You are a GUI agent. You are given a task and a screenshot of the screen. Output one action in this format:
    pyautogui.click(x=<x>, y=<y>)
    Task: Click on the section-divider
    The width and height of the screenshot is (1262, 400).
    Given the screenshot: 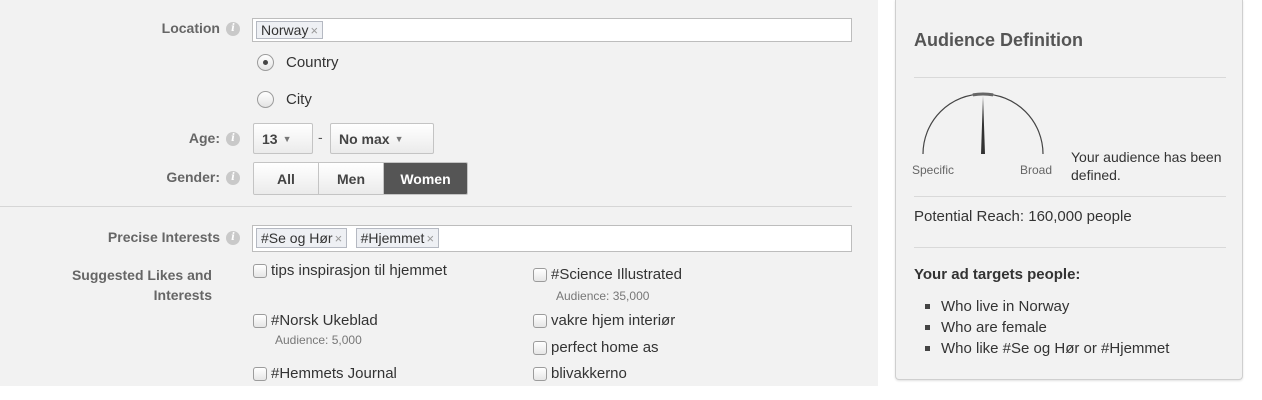 What is the action you would take?
    pyautogui.click(x=426, y=206)
    